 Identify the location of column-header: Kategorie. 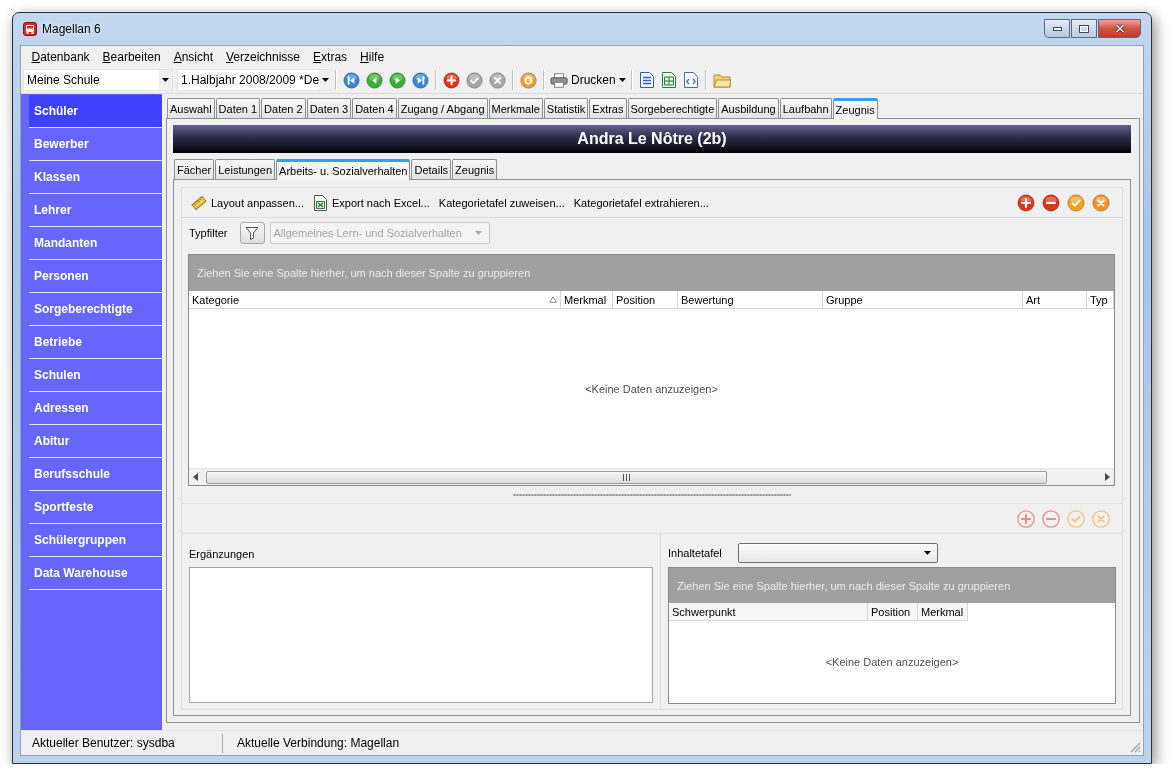
(375, 300).